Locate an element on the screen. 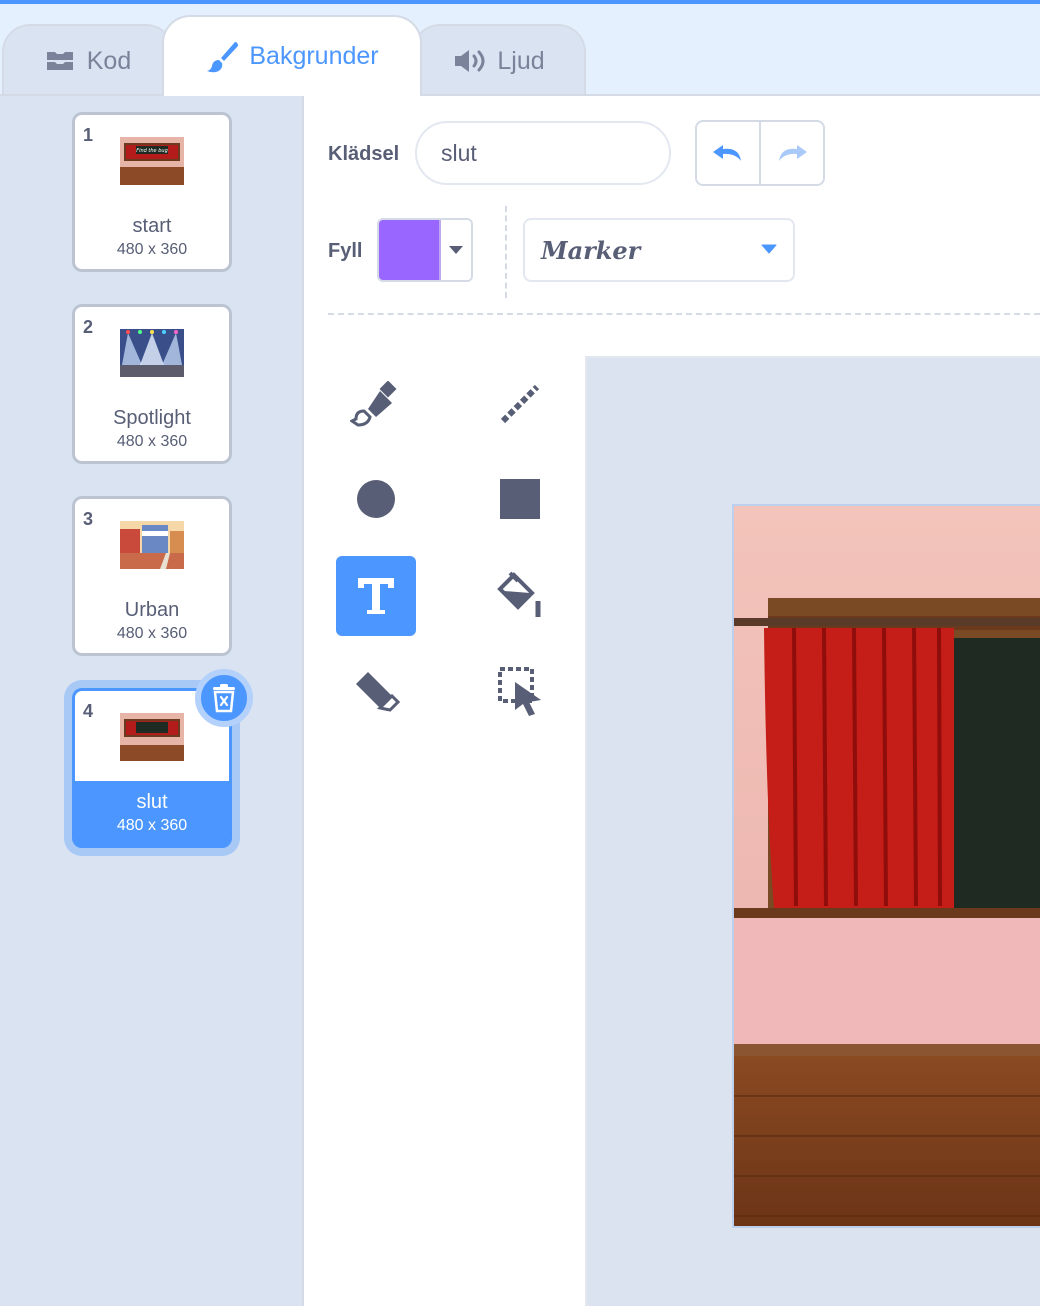 Image resolution: width=1040 pixels, height=1306 pixels. fill-dropdown-toggle is located at coordinates (456, 250).